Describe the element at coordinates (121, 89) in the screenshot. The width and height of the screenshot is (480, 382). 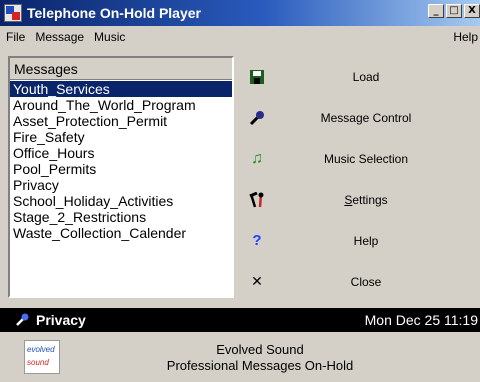
I see `message-item-youth-services: Youth_Services` at that location.